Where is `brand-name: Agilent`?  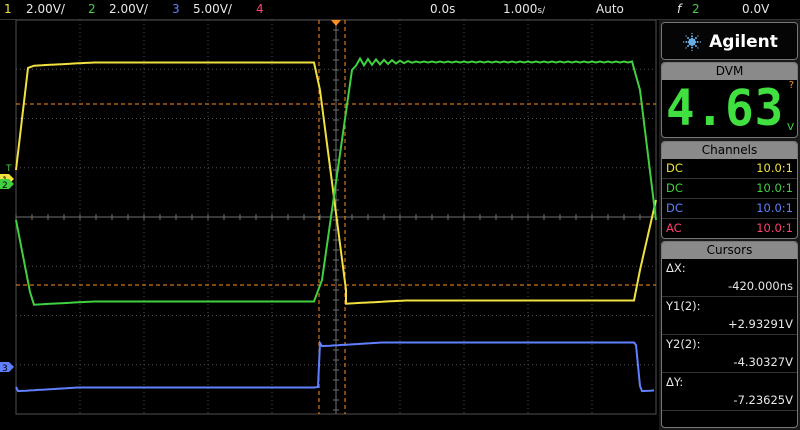
brand-name: Agilent is located at coordinates (743, 42).